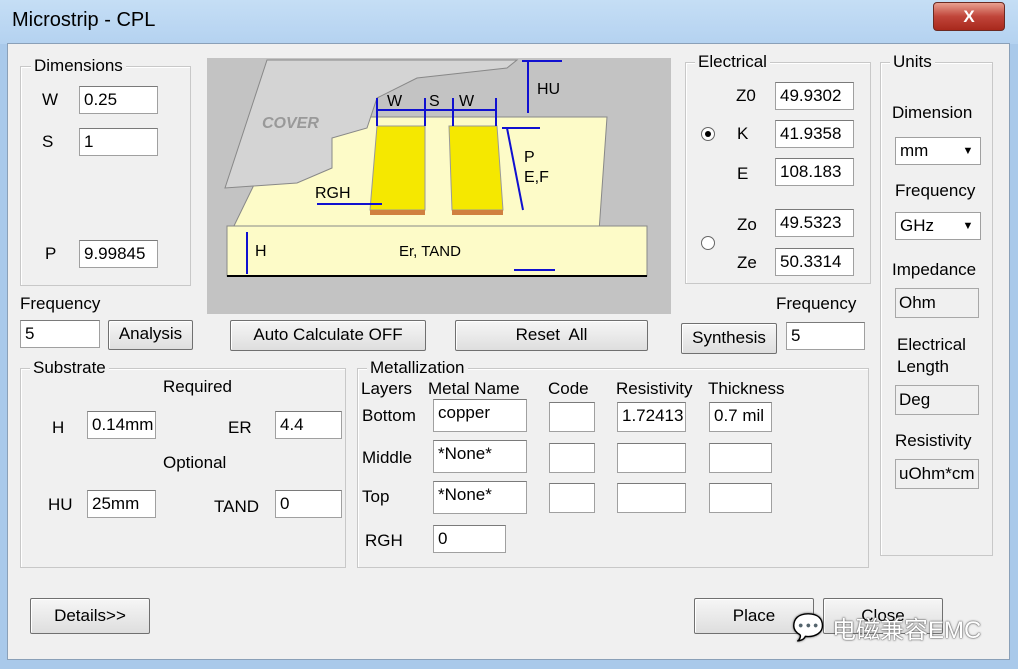 The image size is (1018, 669). What do you see at coordinates (261, 251) in the screenshot?
I see `diagram-h: H` at bounding box center [261, 251].